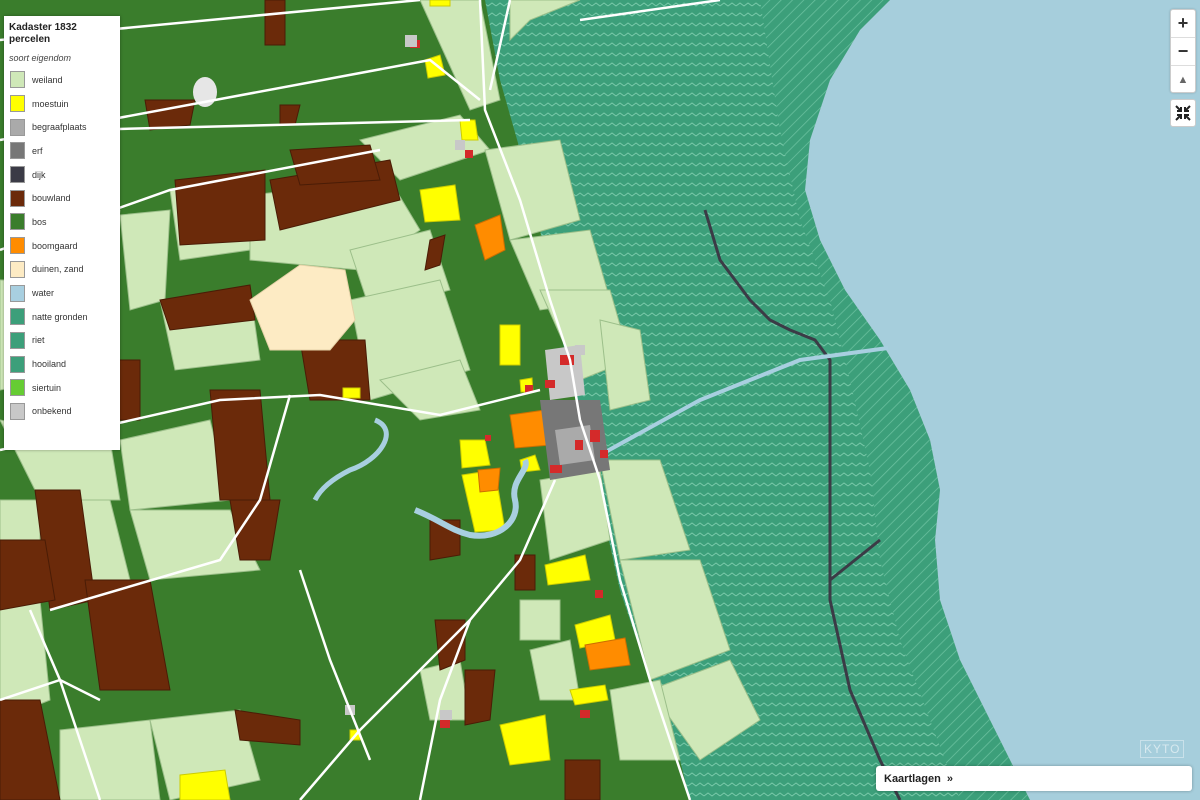 Image resolution: width=1200 pixels, height=800 pixels. I want to click on legend-label: boomgaard, so click(55, 245).